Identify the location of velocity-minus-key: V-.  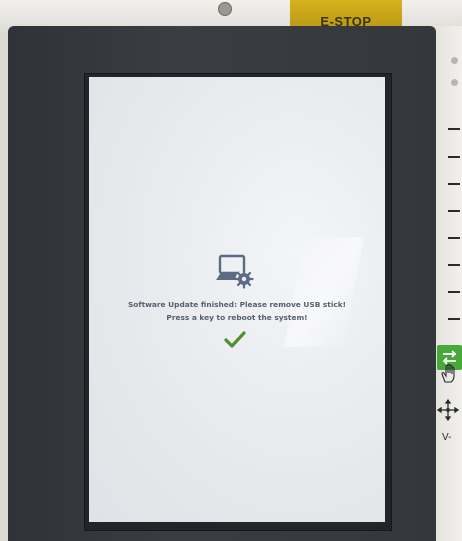
(446, 437).